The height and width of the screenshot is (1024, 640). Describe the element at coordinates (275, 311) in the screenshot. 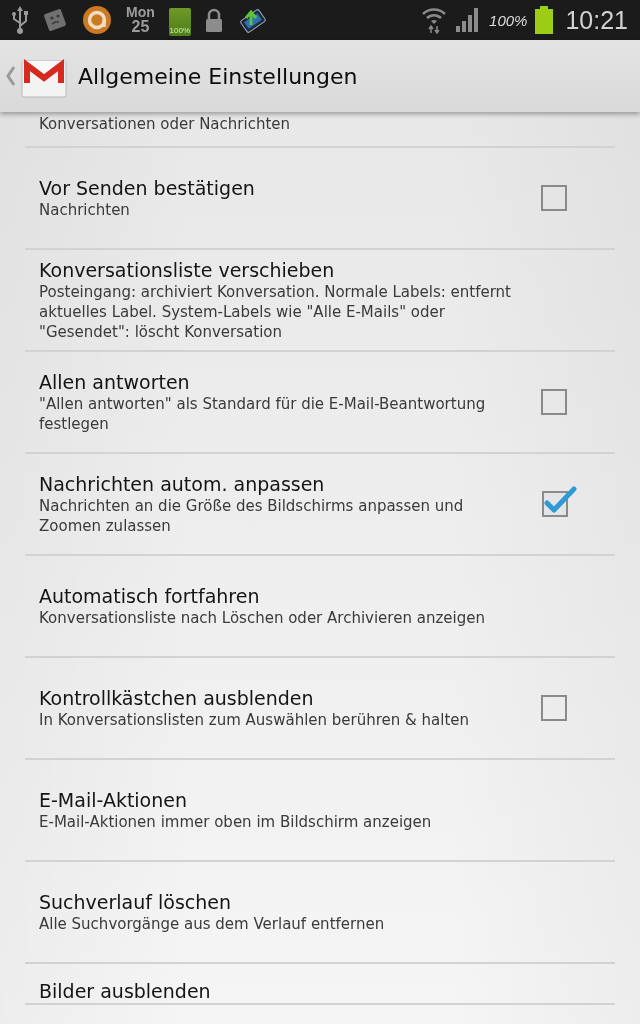

I see `setting-summary: Posteingang: archiviert Konversation. Normale Labels: entfernt aktuelles Label. System-Labels wie "Alle E-Mails" oder "Gesendet": löscht Konversation` at that location.